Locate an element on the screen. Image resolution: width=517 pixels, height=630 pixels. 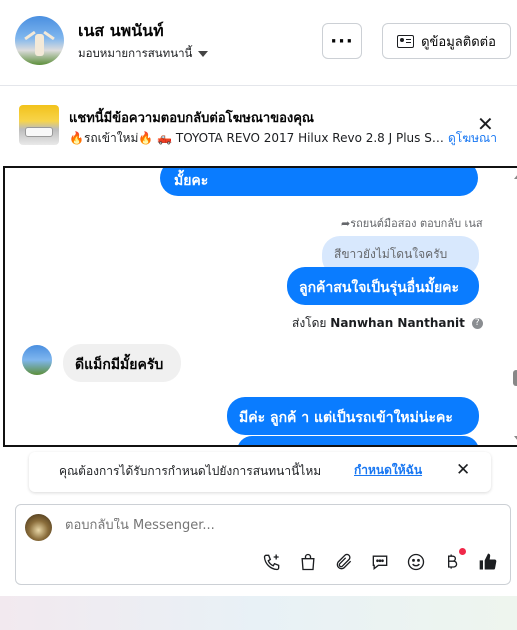
assign-label: มอบหมายการสนทนานี้ is located at coordinates (135, 53).